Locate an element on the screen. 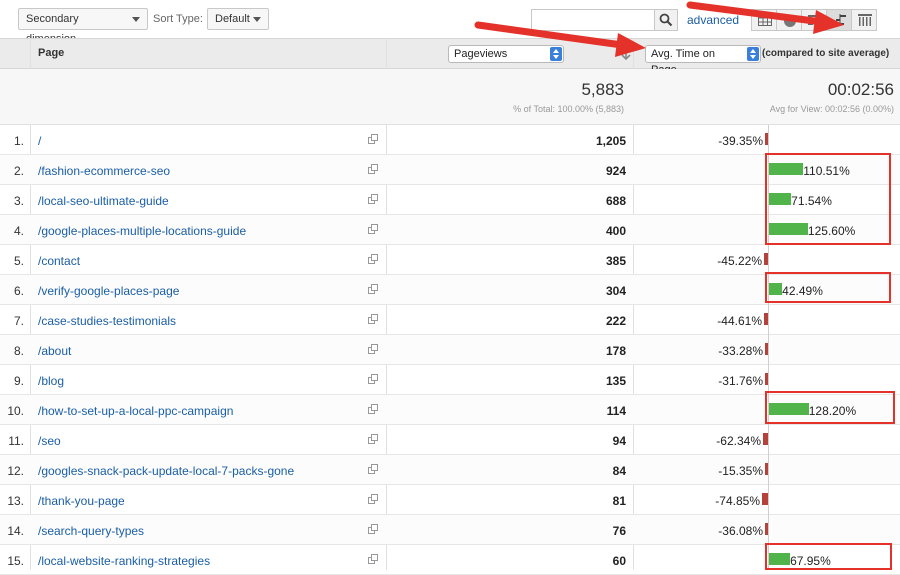  page-link: /blog is located at coordinates (51, 381).